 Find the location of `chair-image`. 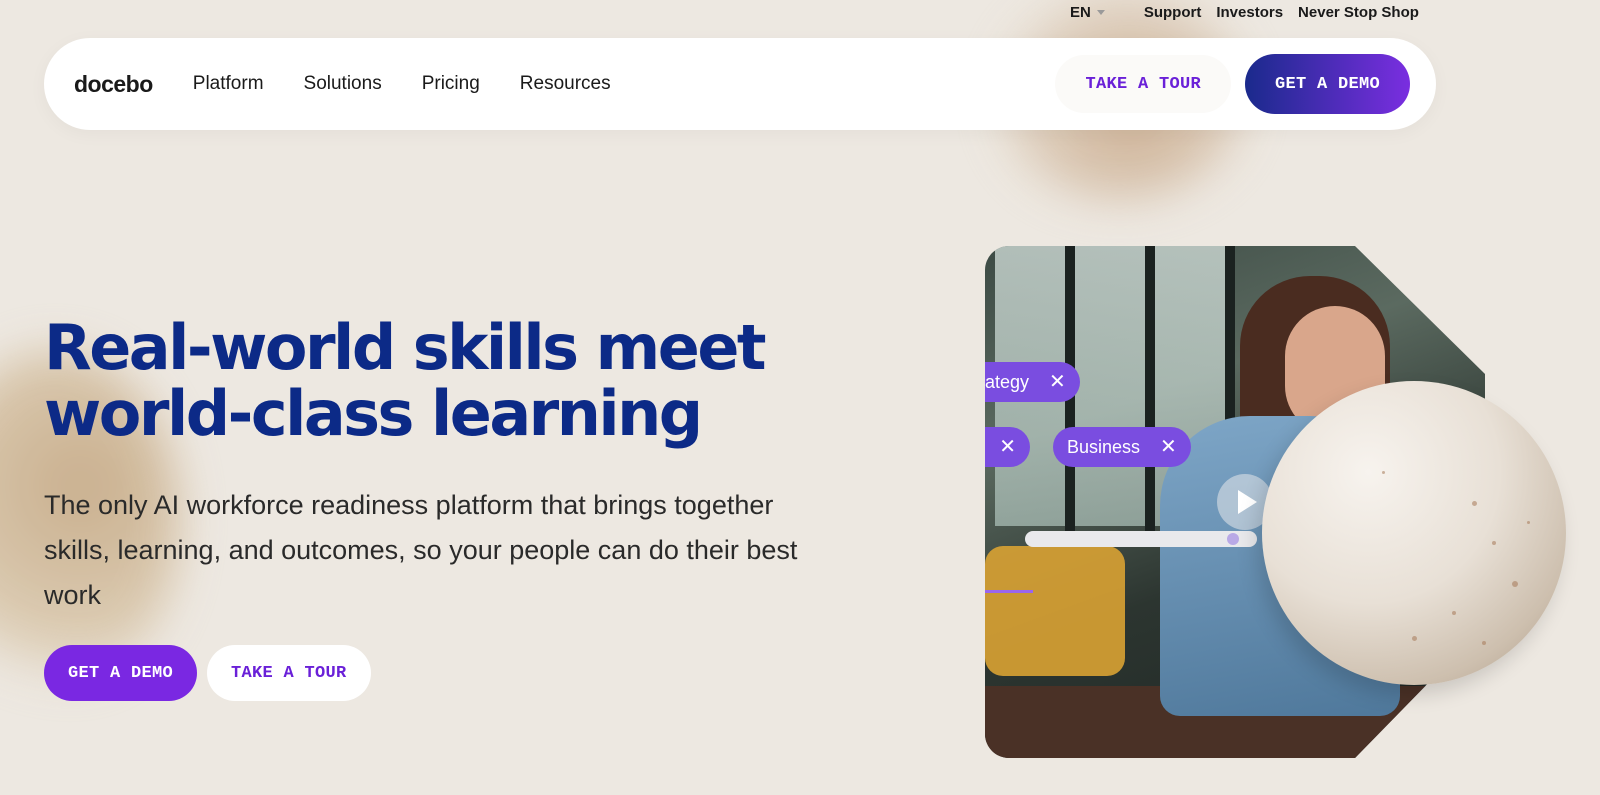

chair-image is located at coordinates (1055, 611).